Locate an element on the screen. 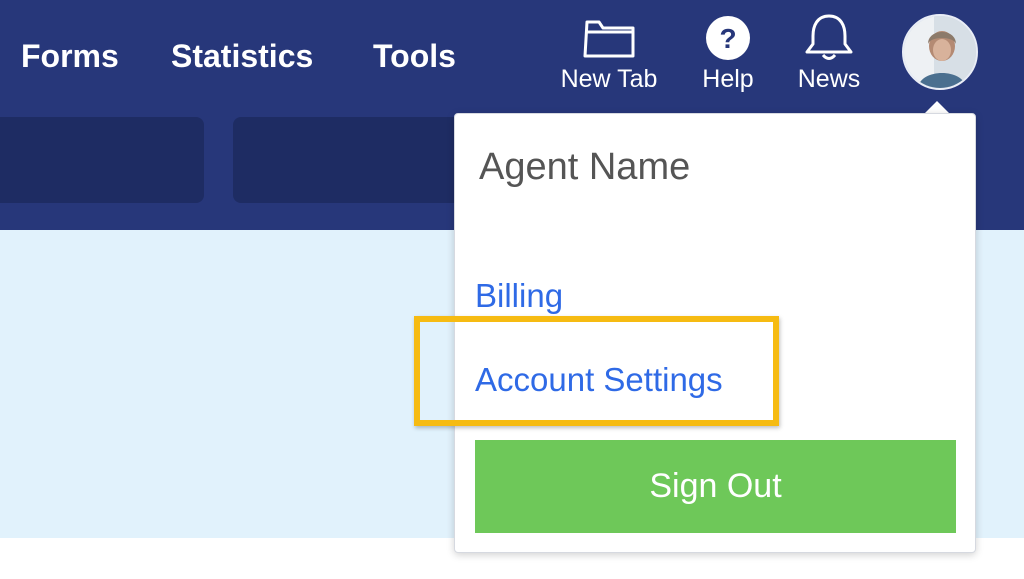 The height and width of the screenshot is (579, 1024). nav-tools: Tools is located at coordinates (414, 56).